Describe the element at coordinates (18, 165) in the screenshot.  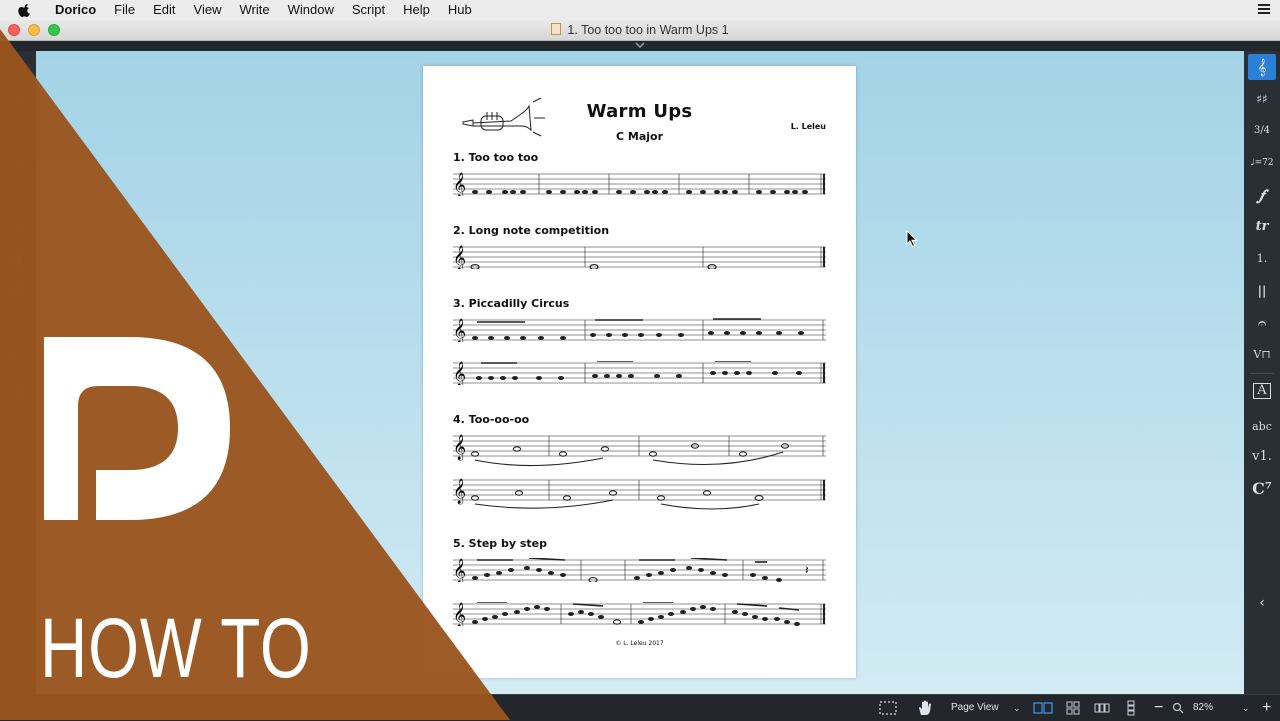
I see `tuplet-icon: ♬` at that location.